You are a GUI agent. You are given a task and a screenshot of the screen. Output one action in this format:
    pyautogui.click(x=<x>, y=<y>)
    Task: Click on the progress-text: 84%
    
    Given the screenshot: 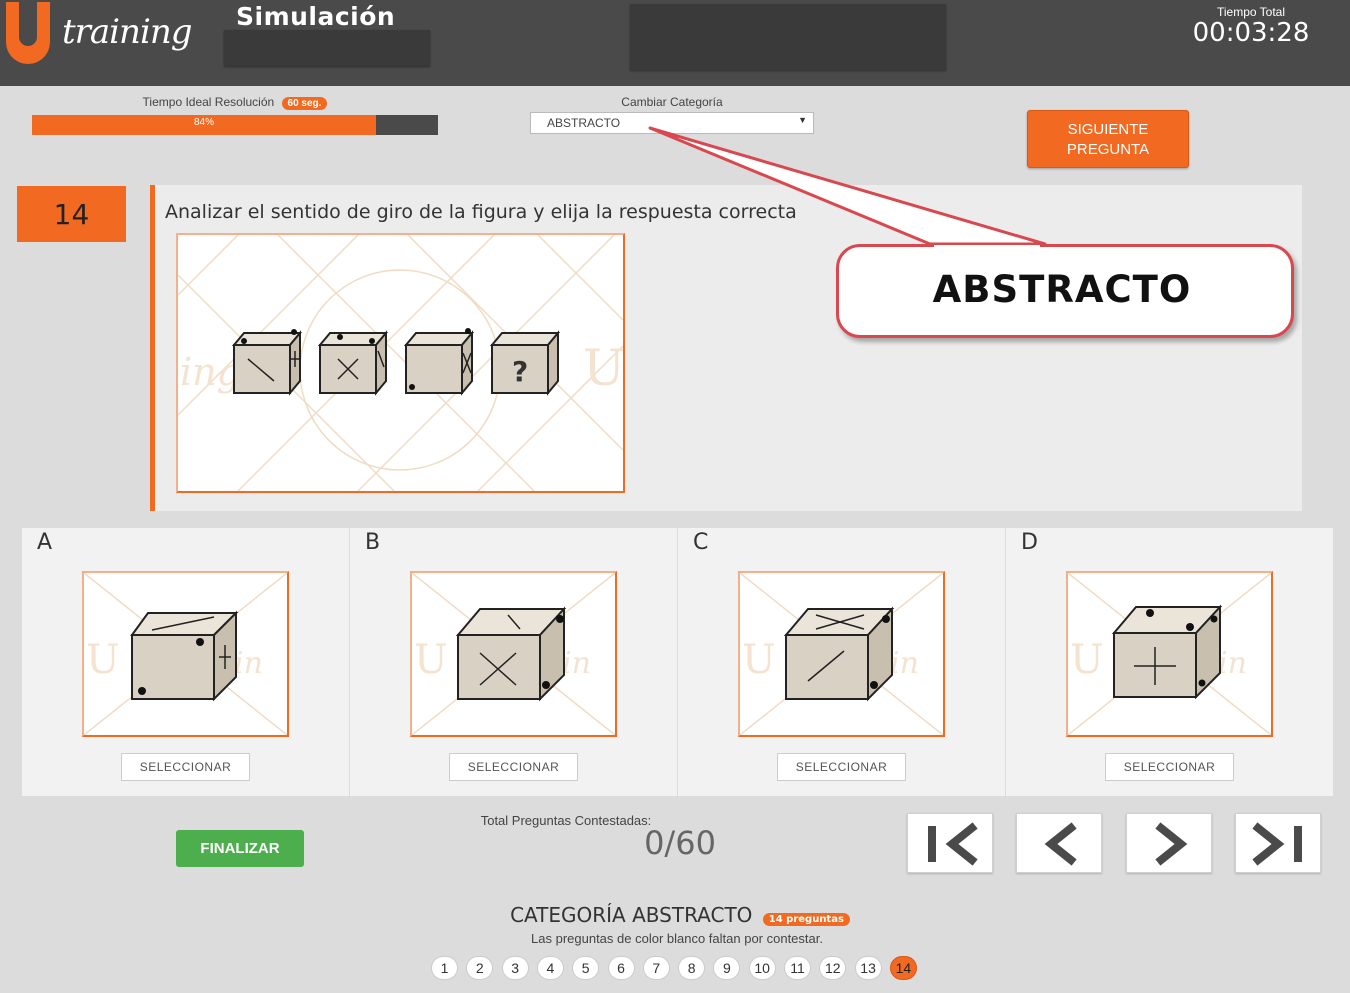 What is the action you would take?
    pyautogui.click(x=203, y=122)
    